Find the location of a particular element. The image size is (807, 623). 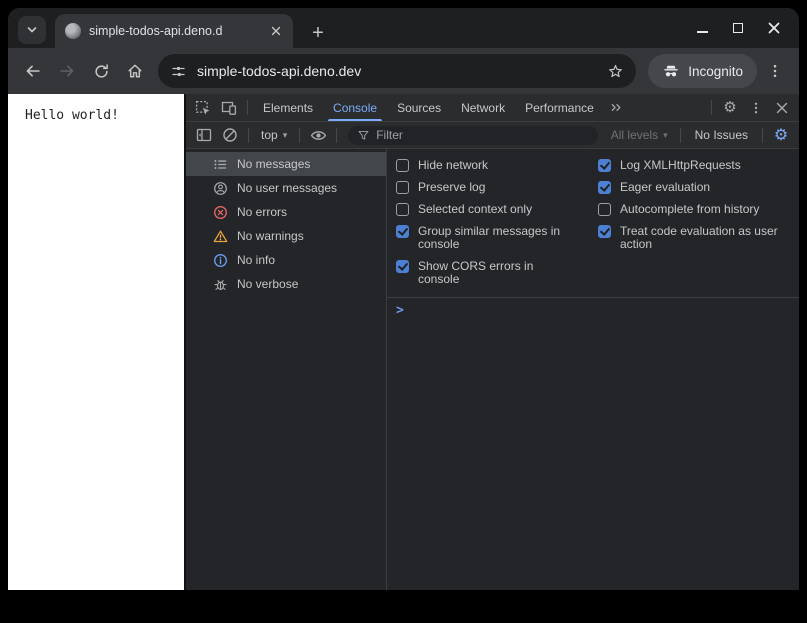

live-expression-button is located at coordinates (318, 135).